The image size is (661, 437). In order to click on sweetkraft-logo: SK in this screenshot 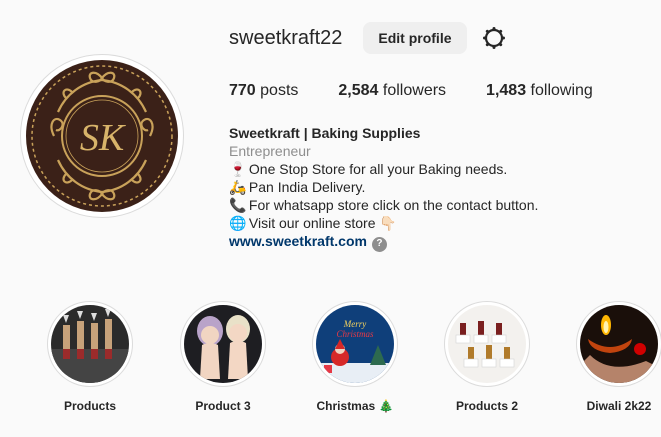, I will do `click(102, 136)`.